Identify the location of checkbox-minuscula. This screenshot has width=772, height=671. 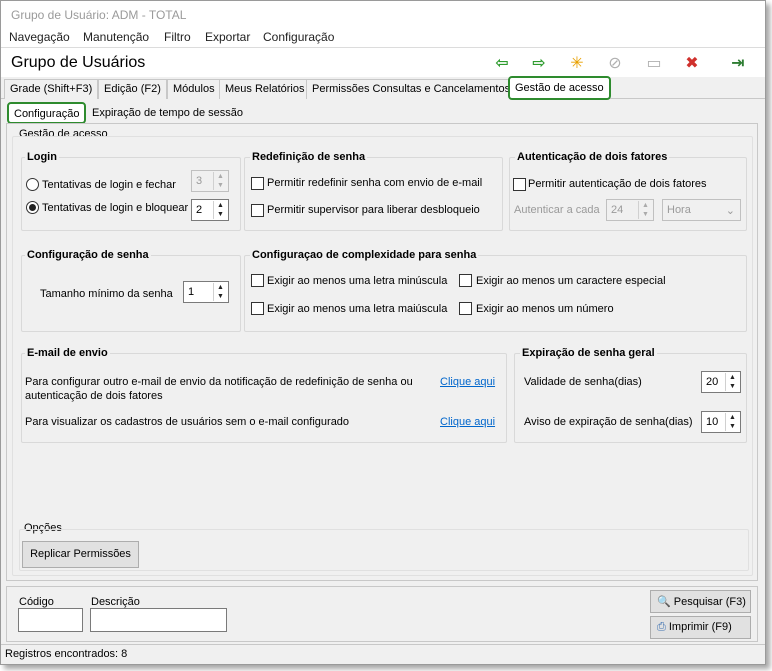
(257, 280).